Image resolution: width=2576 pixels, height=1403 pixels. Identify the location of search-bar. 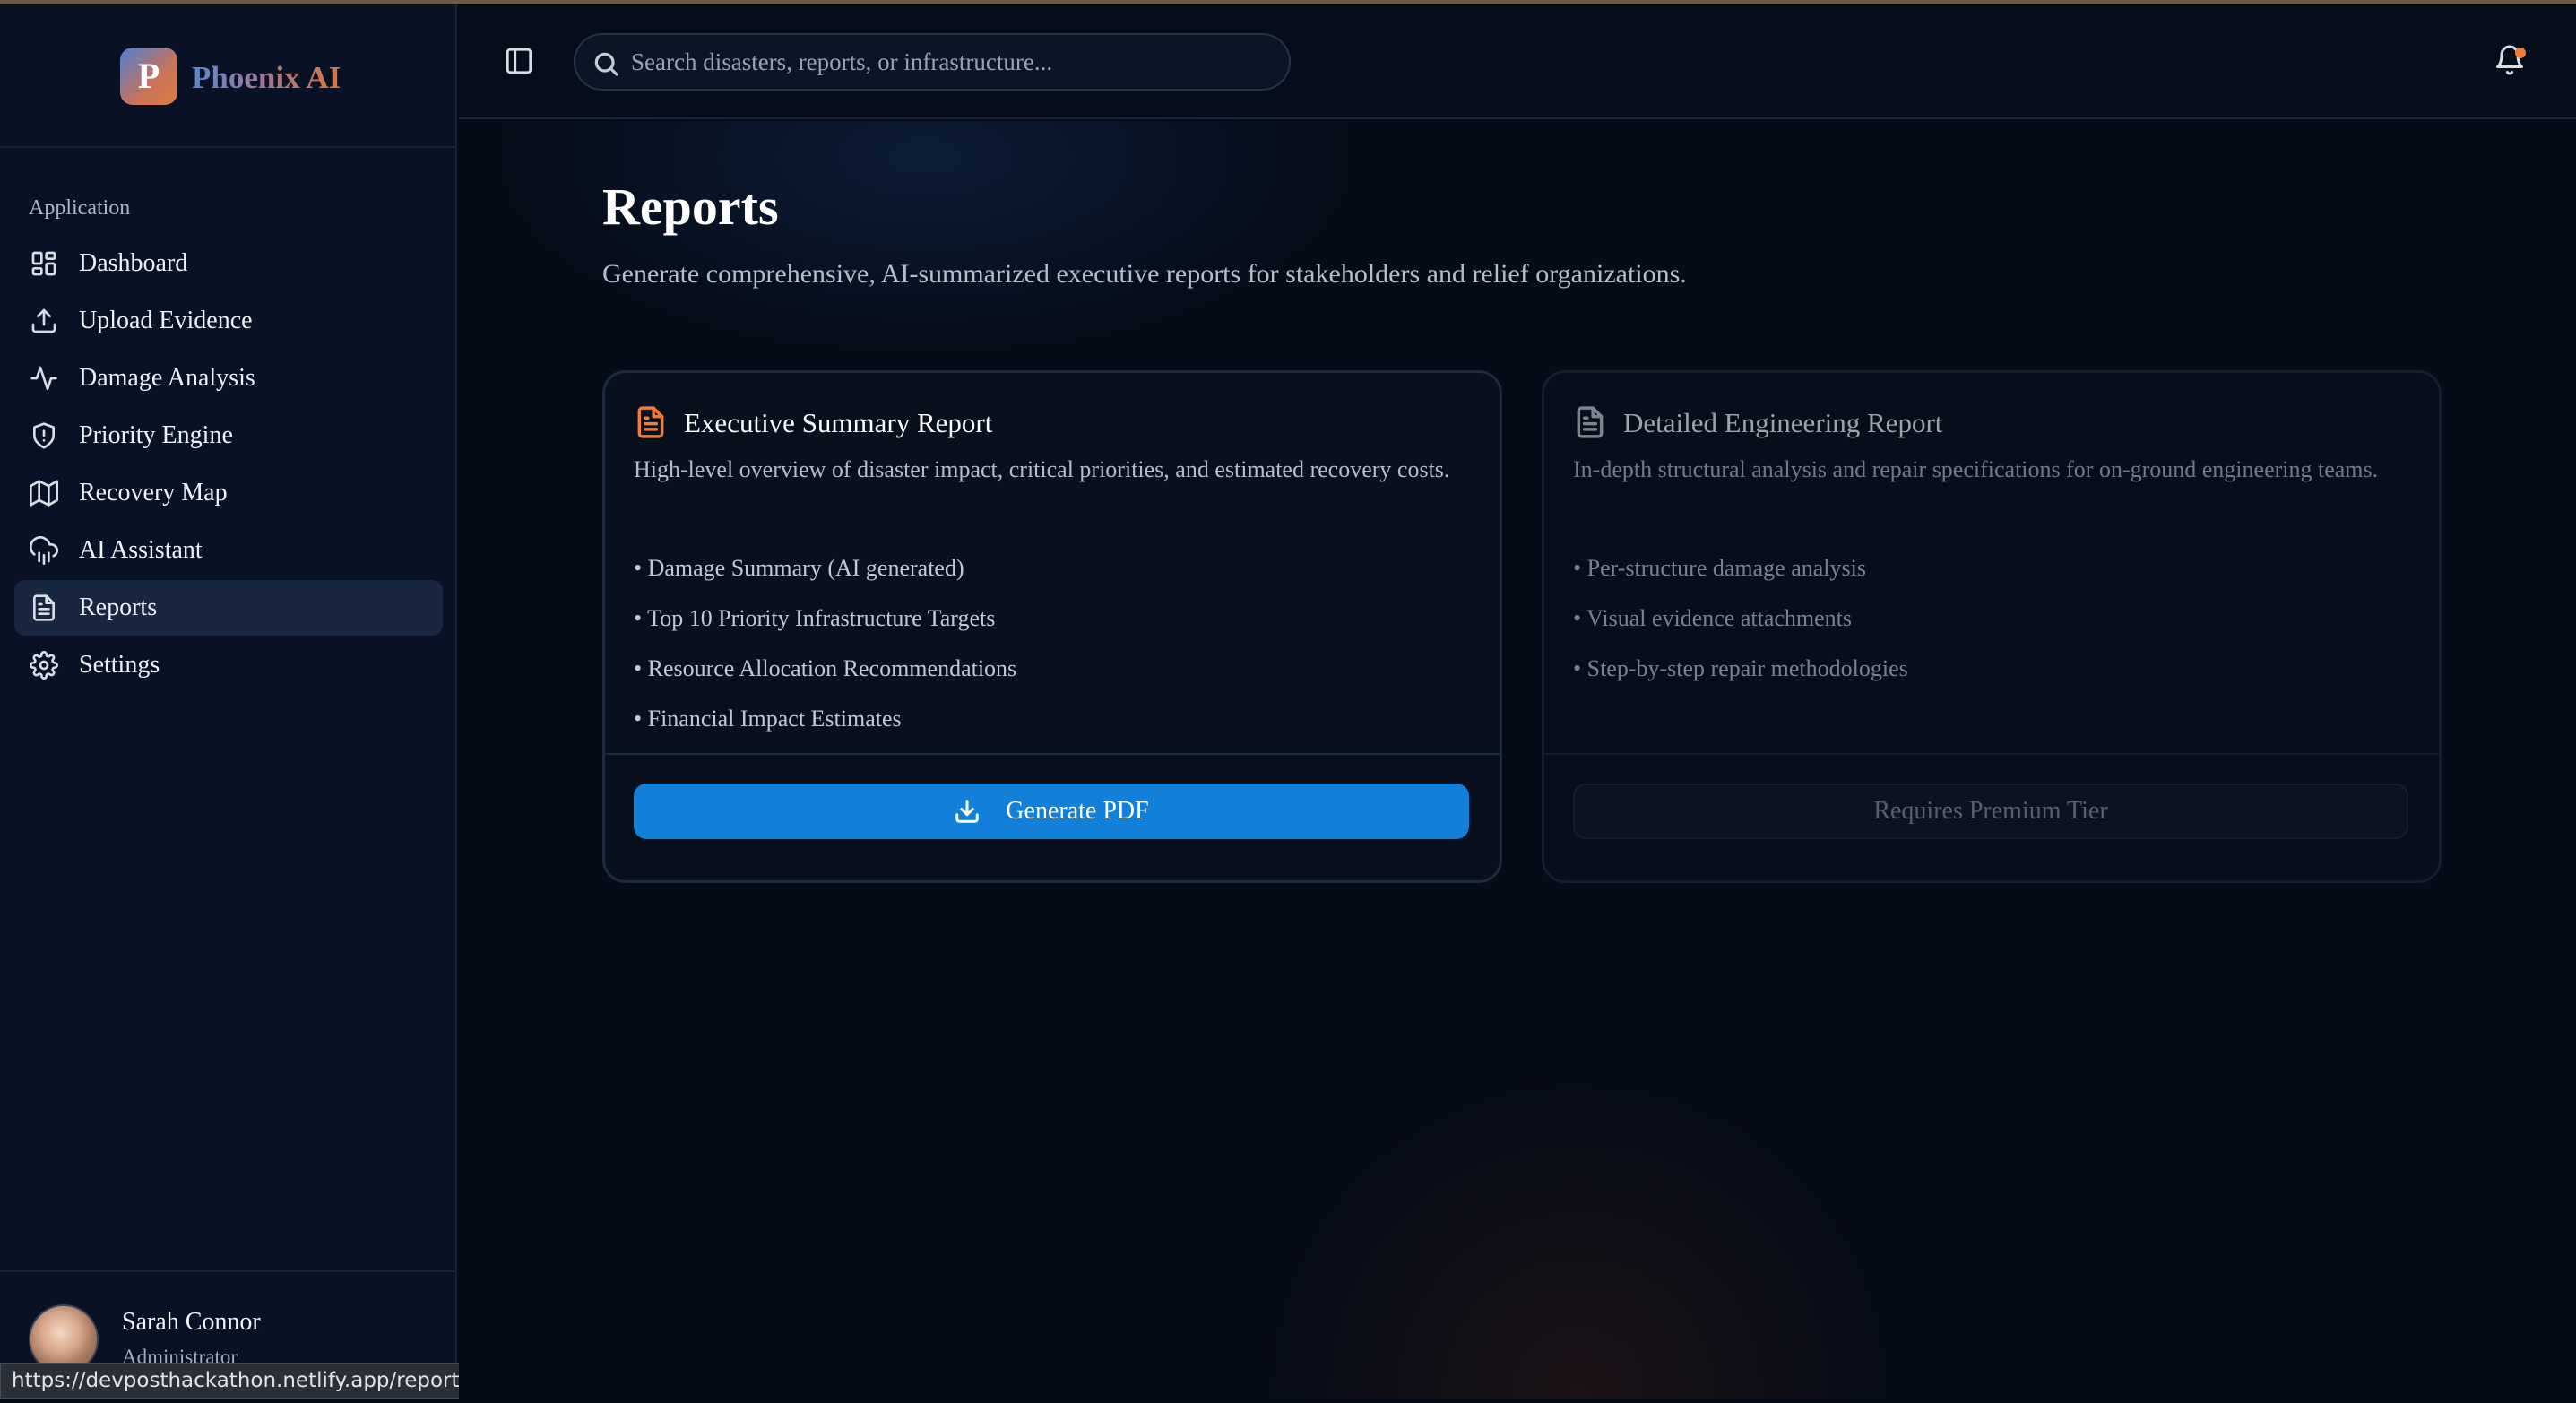
(932, 62).